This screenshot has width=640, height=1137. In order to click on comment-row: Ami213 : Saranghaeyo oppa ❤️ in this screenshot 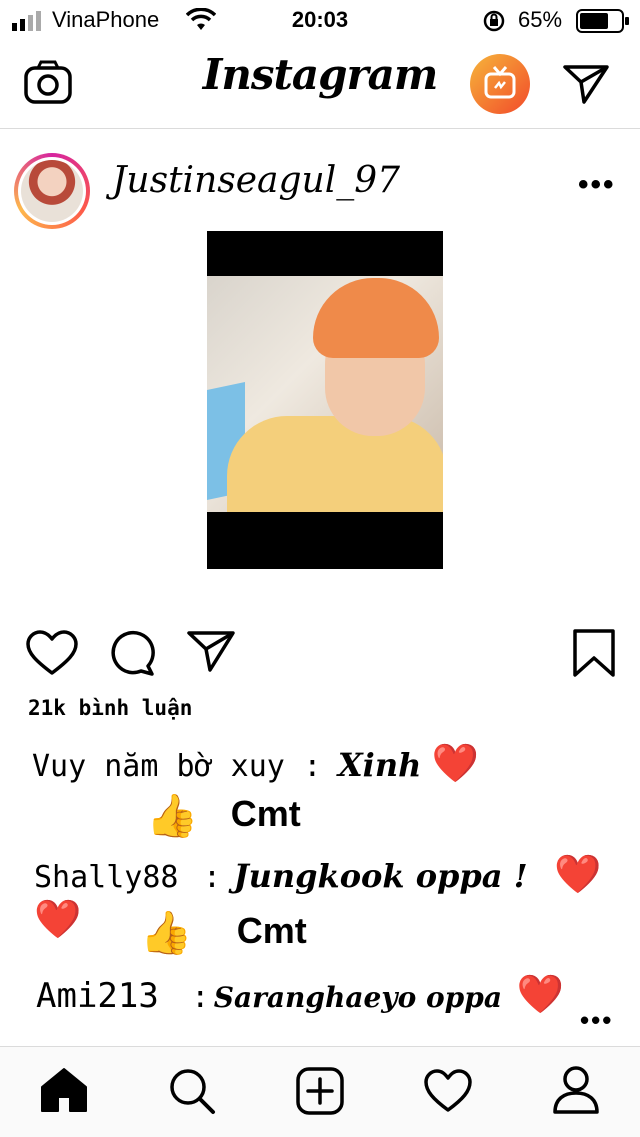, I will do `click(300, 994)`.